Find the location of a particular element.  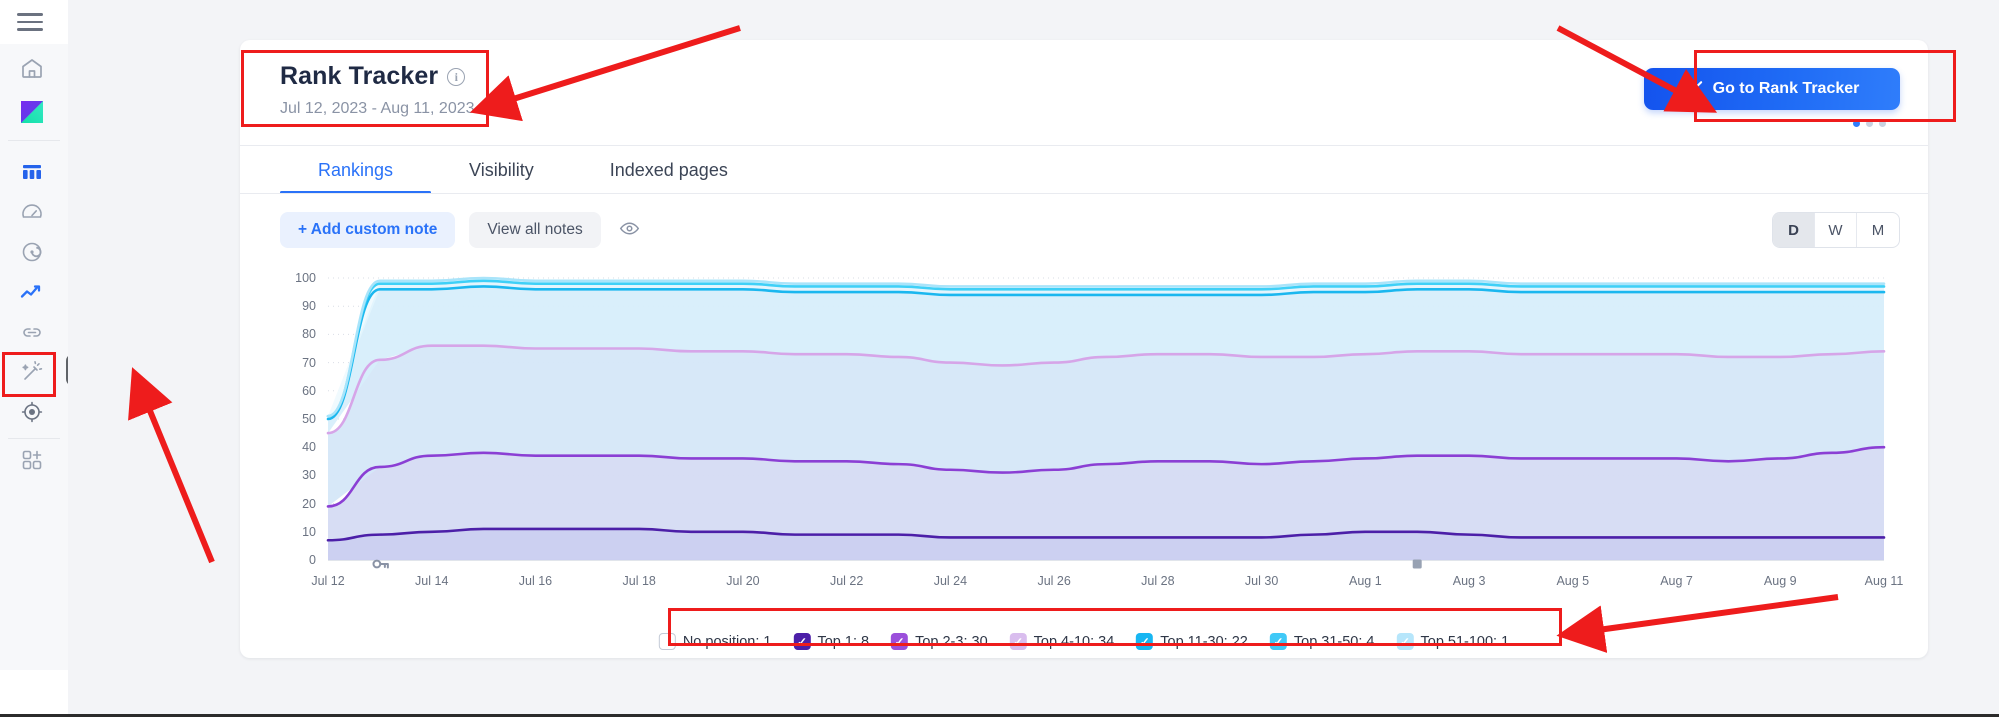

sidebar-item-content-tools is located at coordinates (32, 372).